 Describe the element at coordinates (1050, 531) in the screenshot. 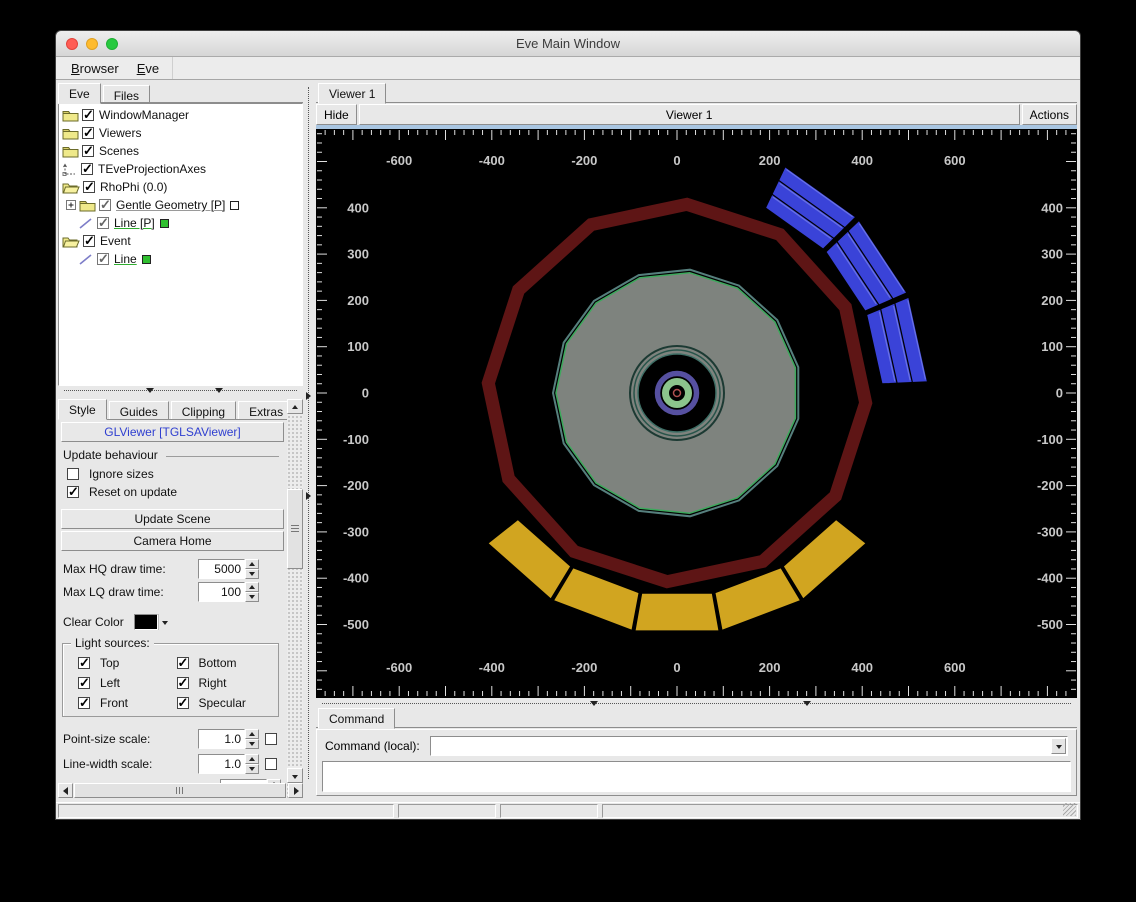

I see `axis-tick-label: -300` at that location.